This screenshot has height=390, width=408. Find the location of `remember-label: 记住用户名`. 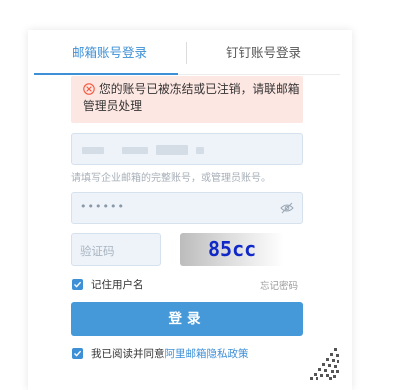

remember-label: 记住用户名 is located at coordinates (117, 285).